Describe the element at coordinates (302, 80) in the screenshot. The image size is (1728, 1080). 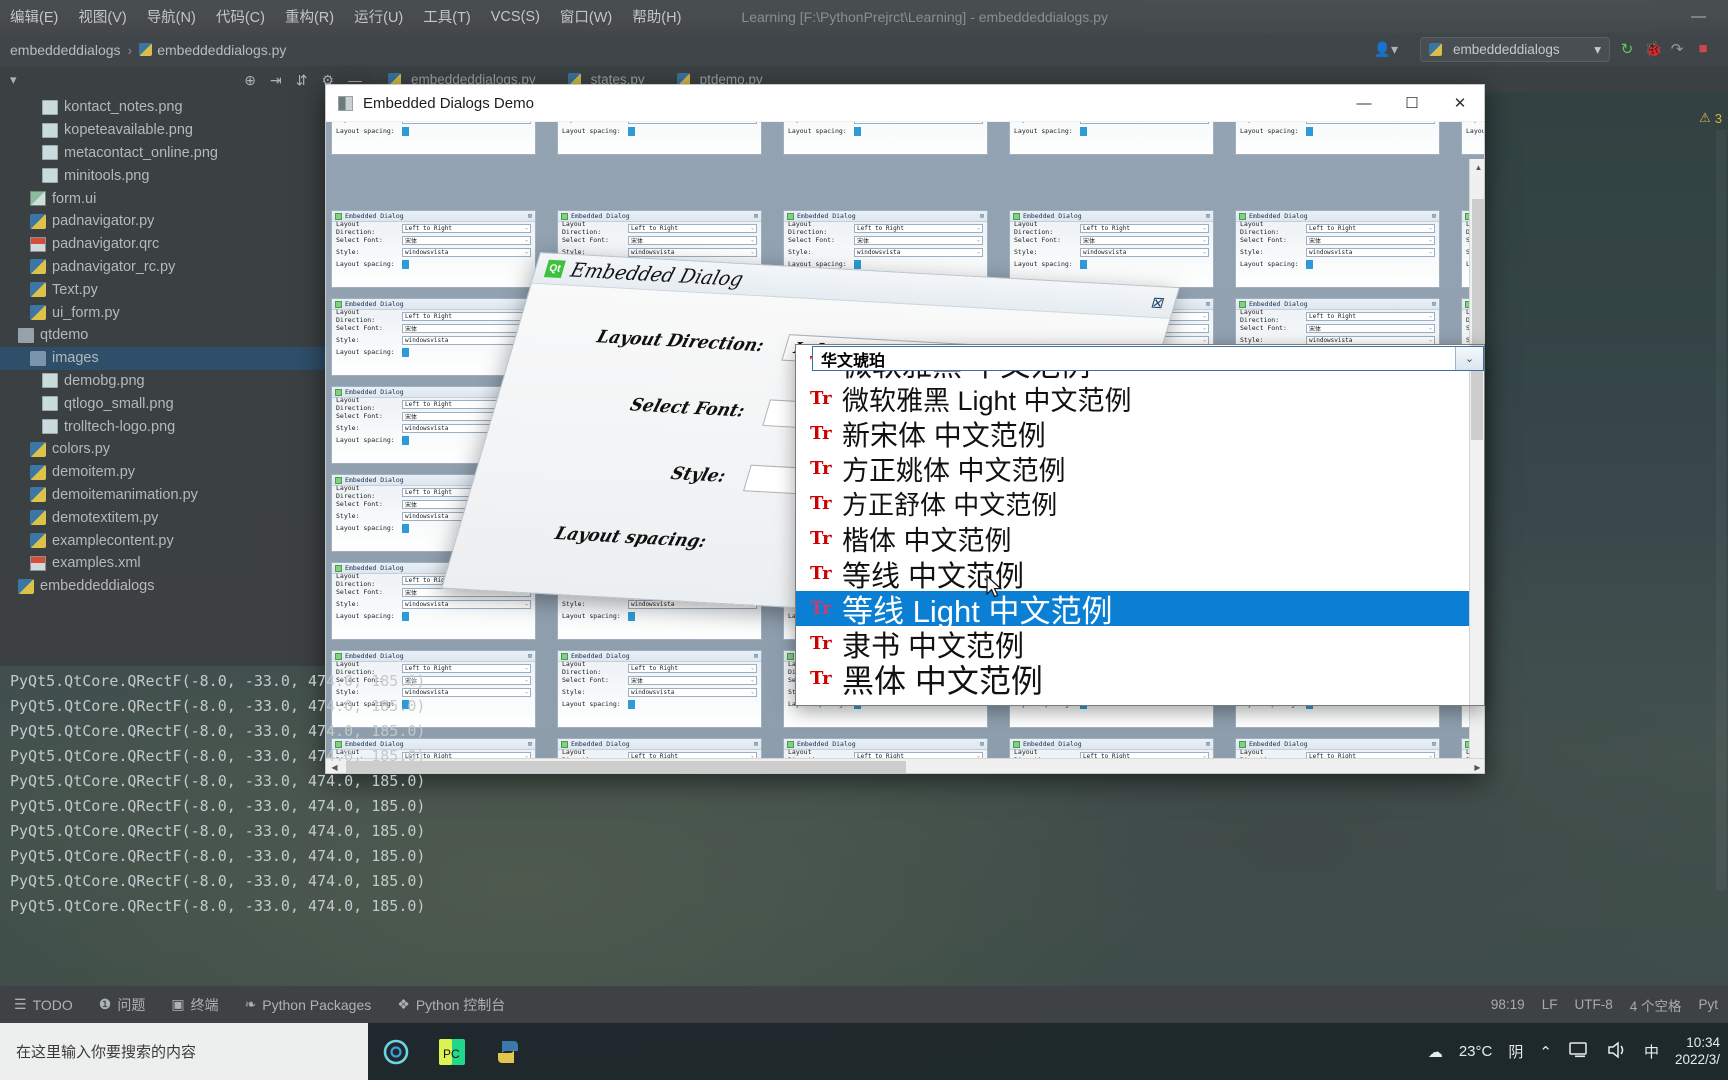
I see `collapse-all-icon: ⇵` at that location.